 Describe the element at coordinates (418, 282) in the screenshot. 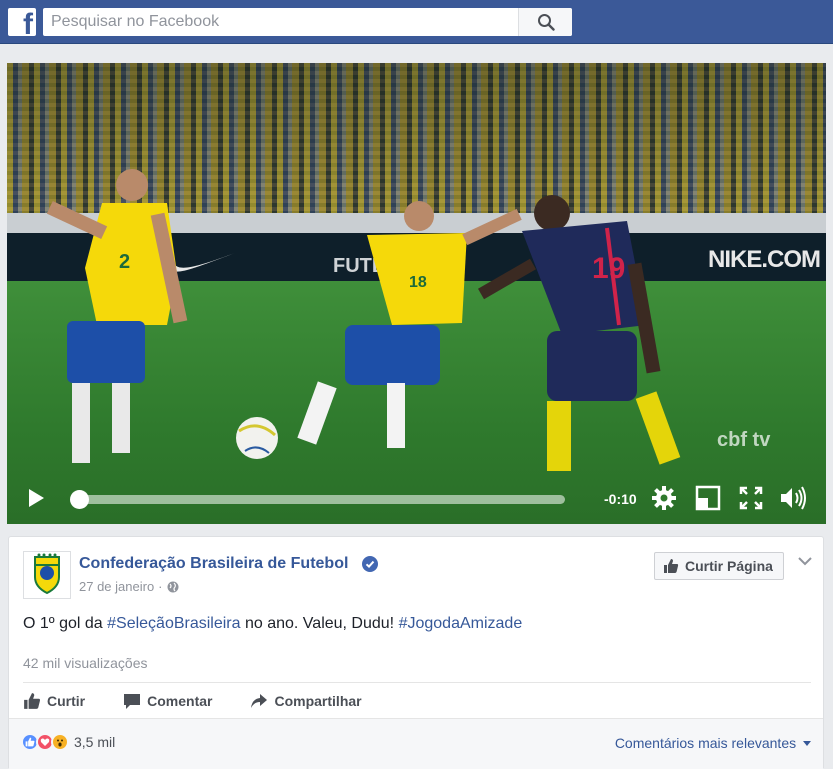

I see `jersey-number-18: 18` at that location.